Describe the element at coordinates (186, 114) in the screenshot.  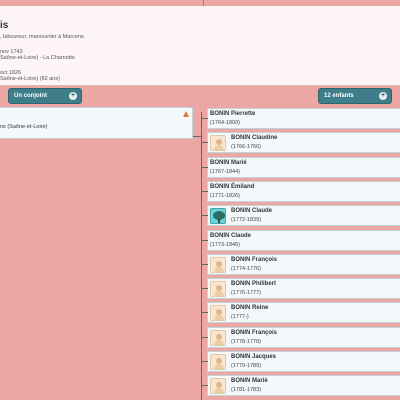
I see `warning-icon` at that location.